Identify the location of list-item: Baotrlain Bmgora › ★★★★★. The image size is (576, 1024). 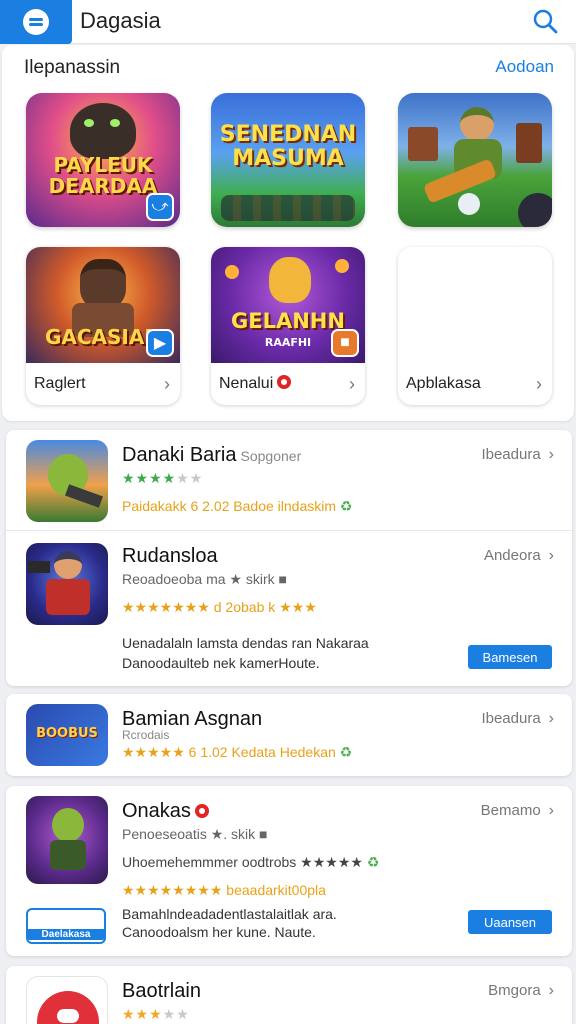
(289, 995).